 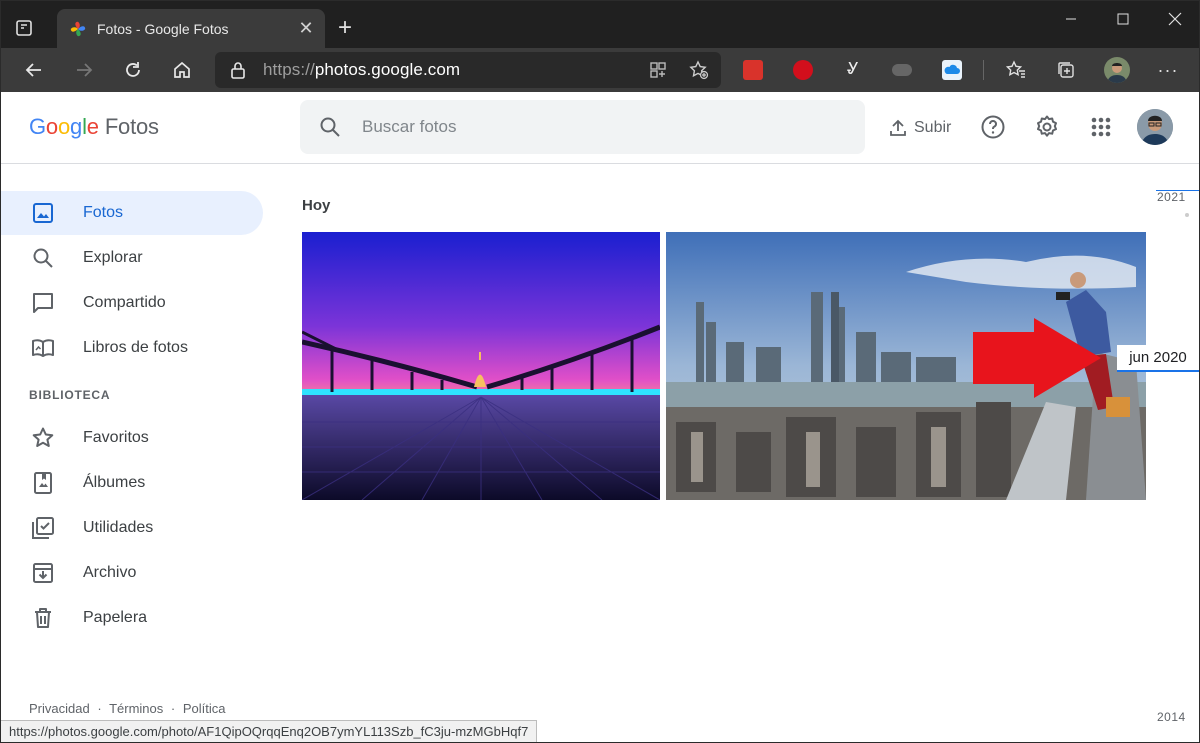 I want to click on scrubber-hover-date: jun 2020, so click(x=1158, y=358).